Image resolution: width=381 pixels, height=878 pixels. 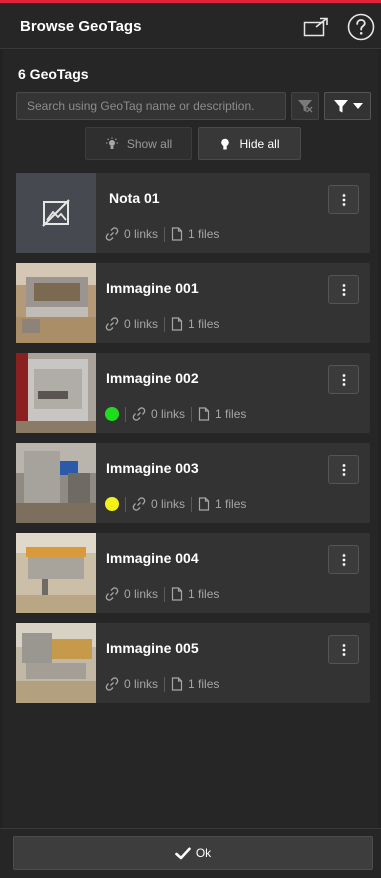 I want to click on geotag-name: Immagine 005, so click(x=152, y=648).